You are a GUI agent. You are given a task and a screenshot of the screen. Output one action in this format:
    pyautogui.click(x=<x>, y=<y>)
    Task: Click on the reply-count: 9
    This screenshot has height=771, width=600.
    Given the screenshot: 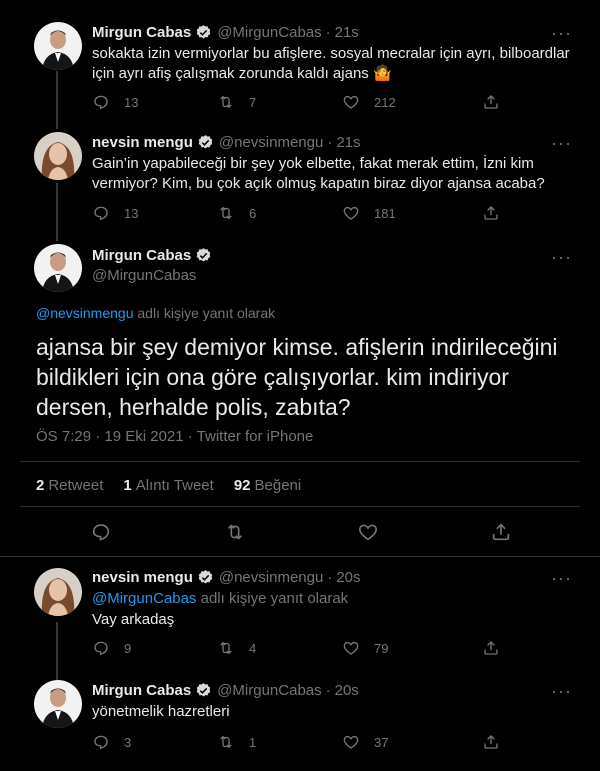 What is the action you would take?
    pyautogui.click(x=128, y=648)
    